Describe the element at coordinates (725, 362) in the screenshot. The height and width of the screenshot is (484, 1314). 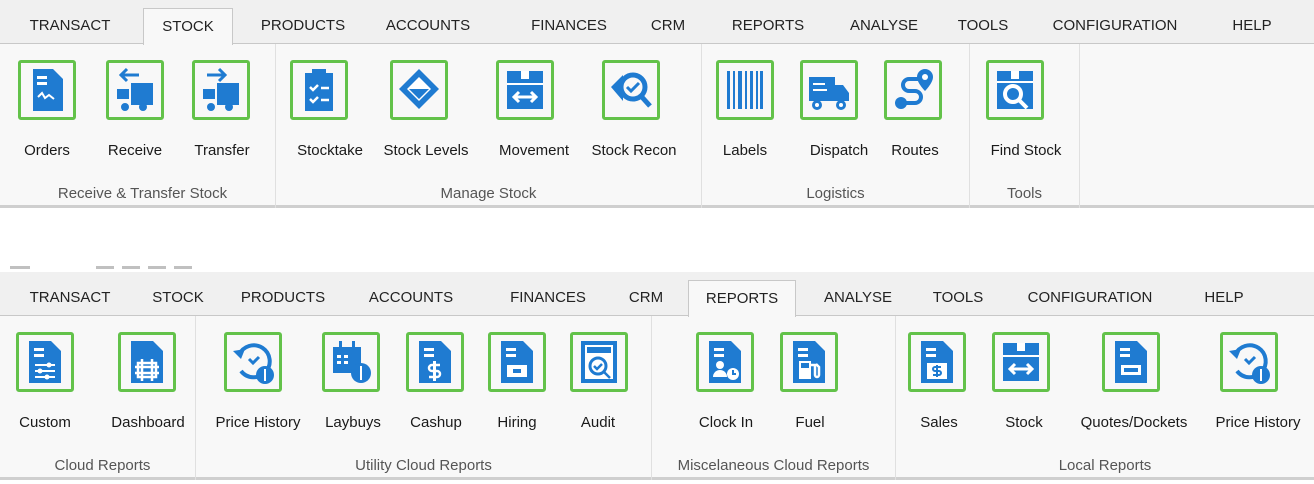
I see `report-clock-icon` at that location.